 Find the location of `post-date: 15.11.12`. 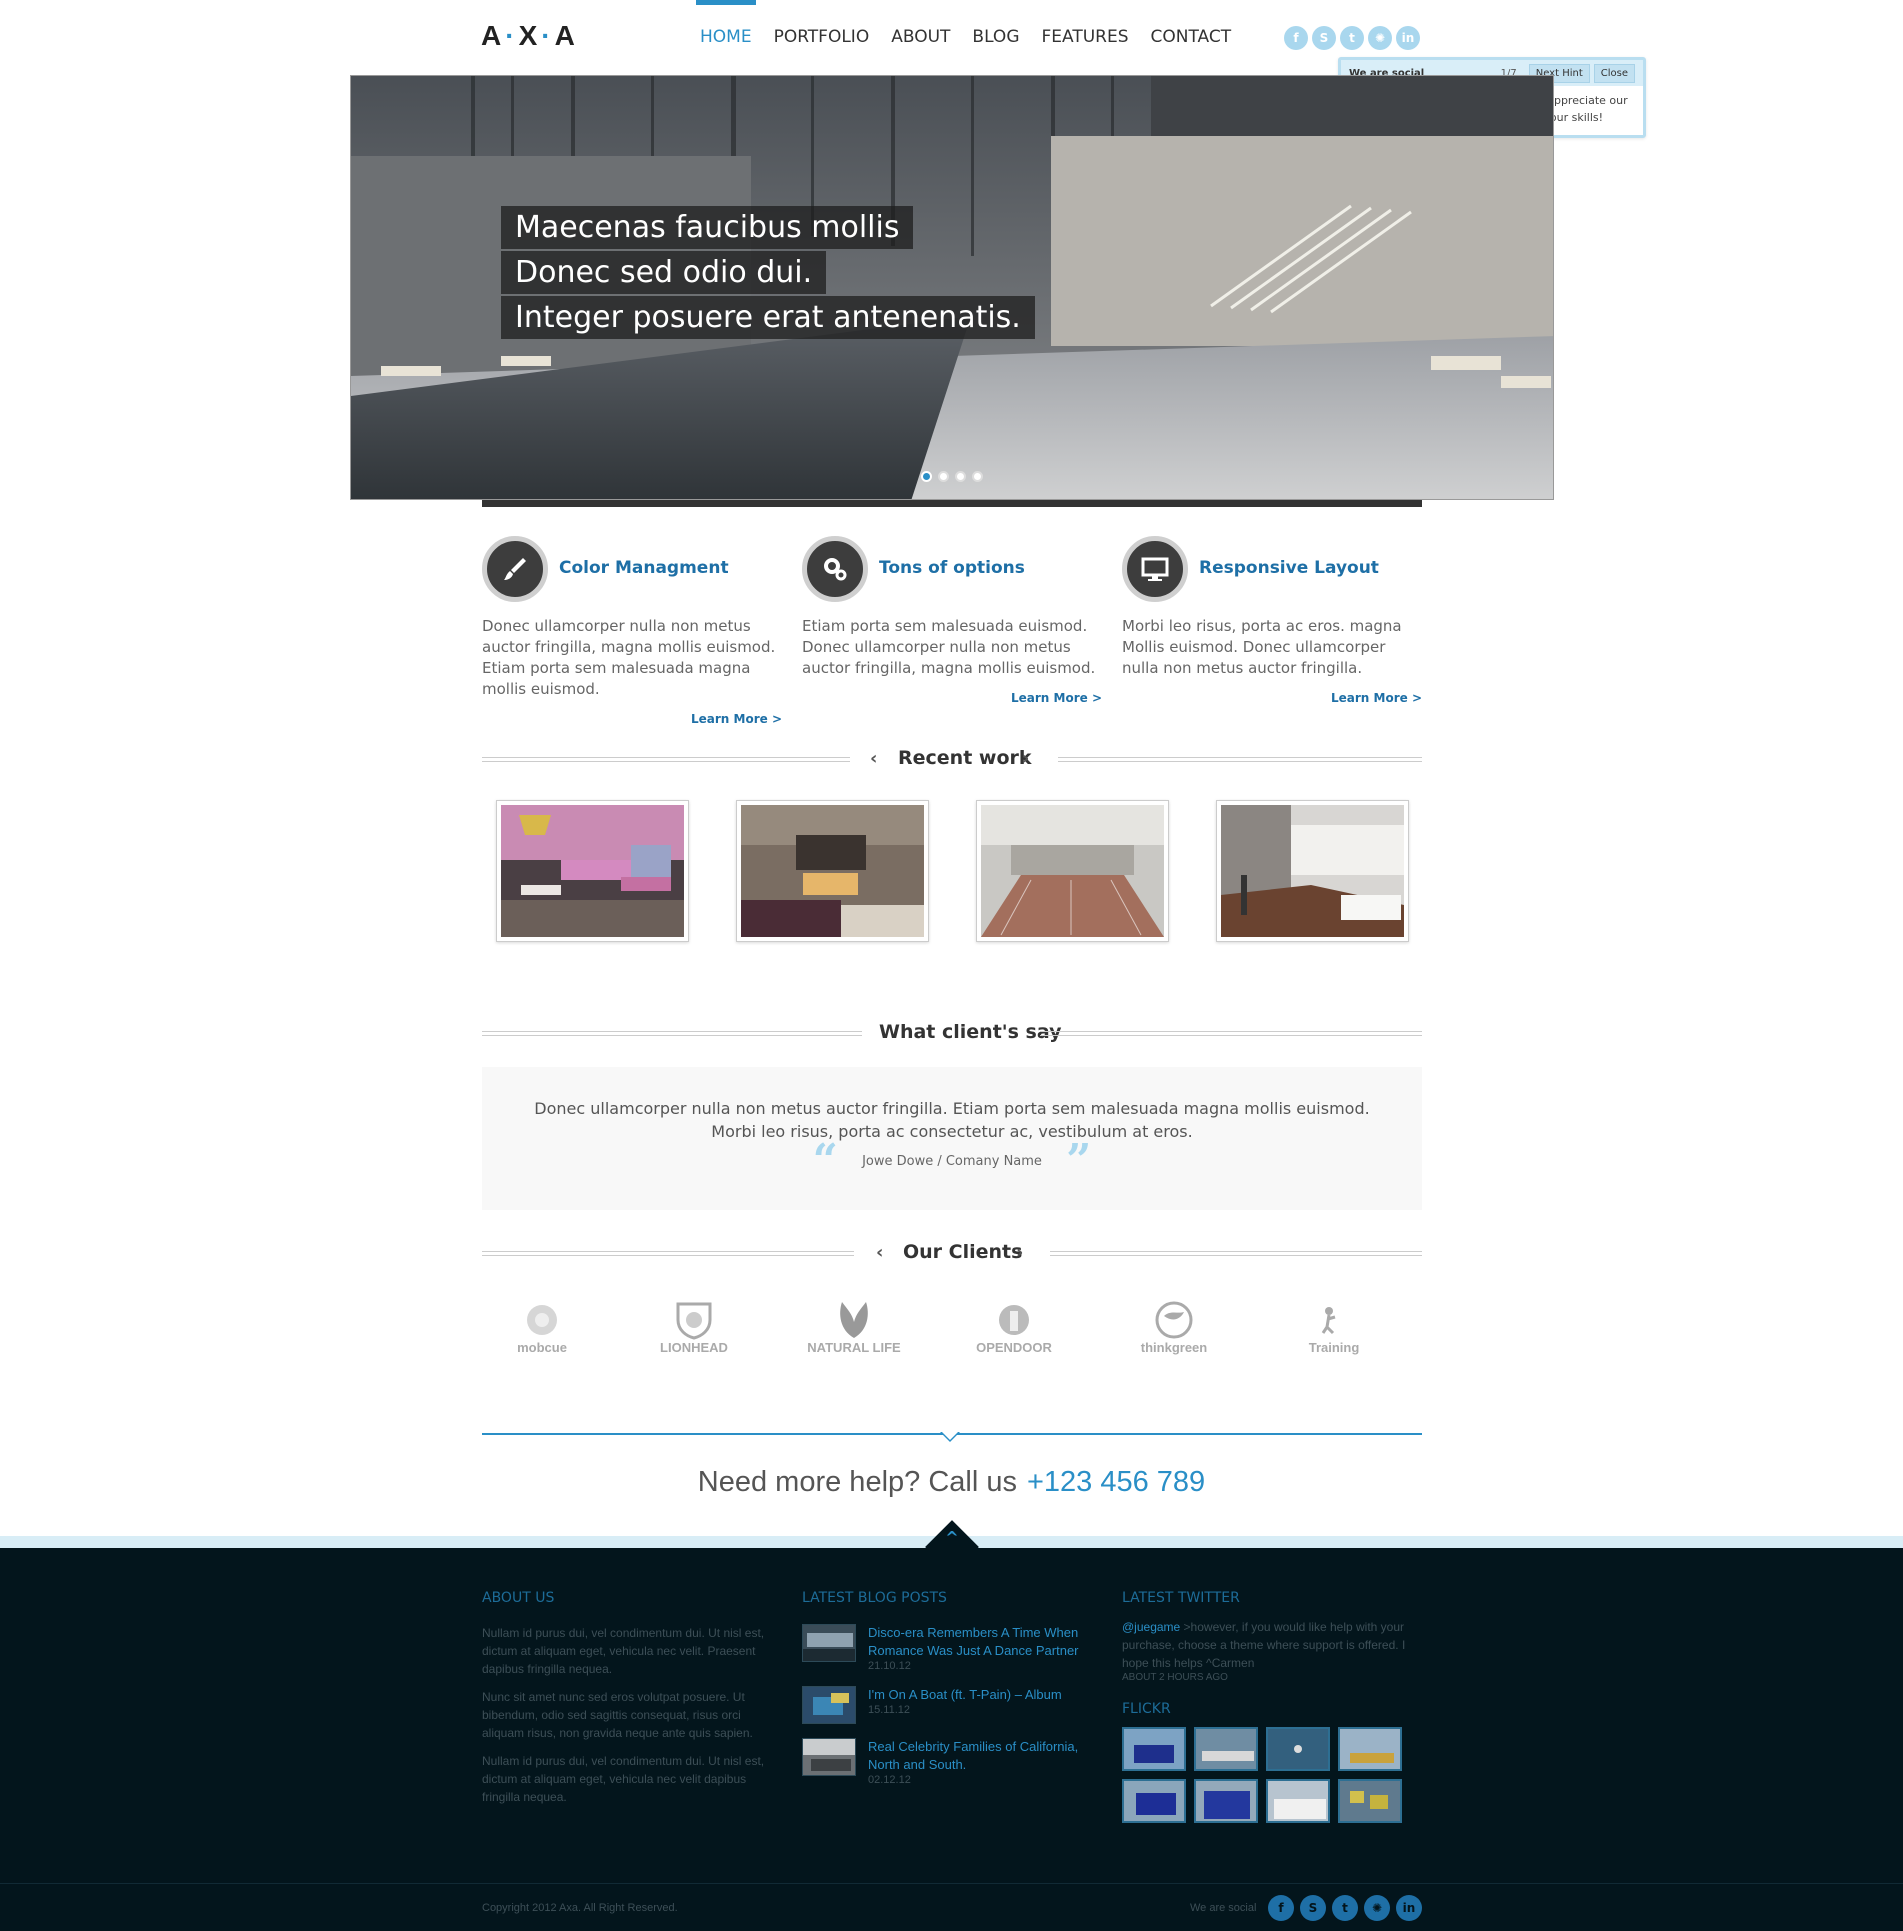

post-date: 15.11.12 is located at coordinates (889, 1710).